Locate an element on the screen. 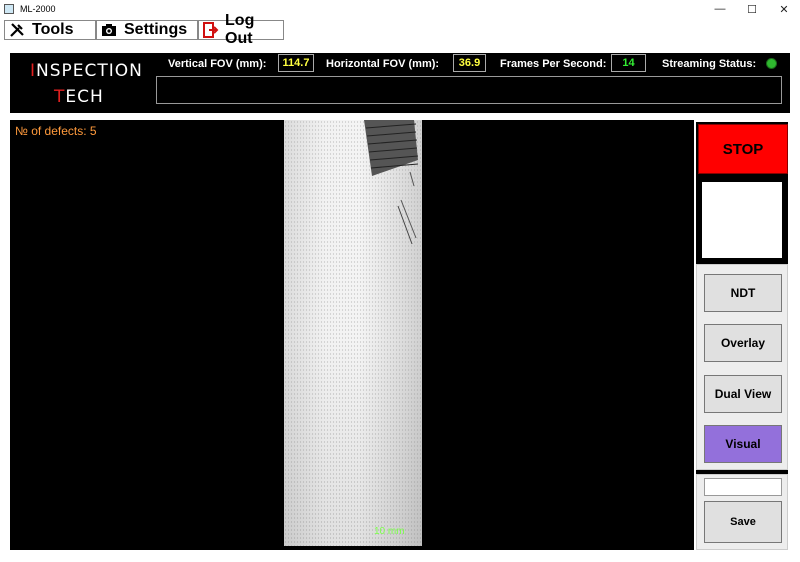  ndt-button: NDT is located at coordinates (743, 293).